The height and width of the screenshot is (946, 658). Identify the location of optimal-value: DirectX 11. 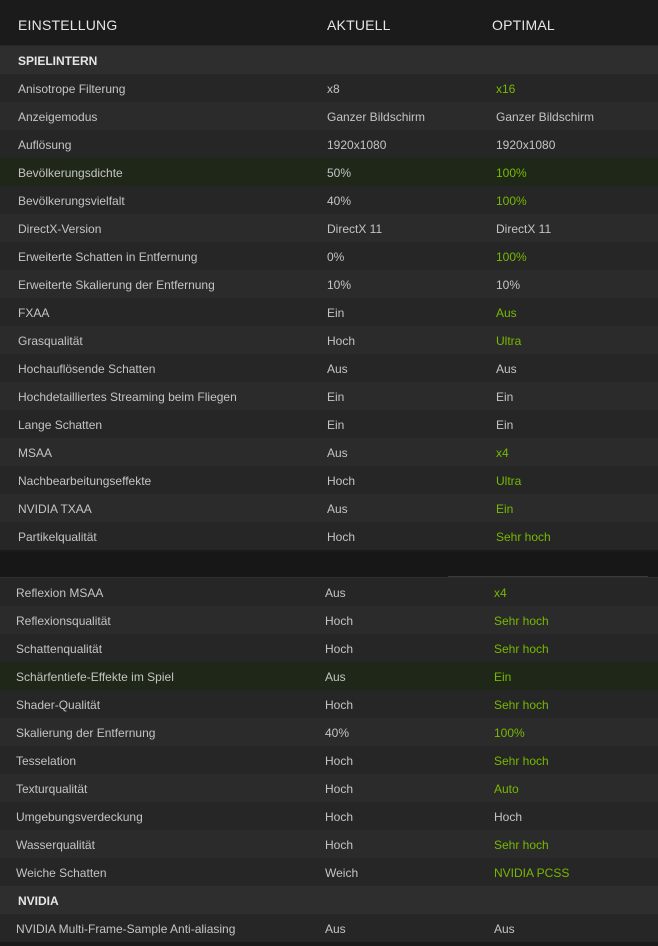
(524, 229).